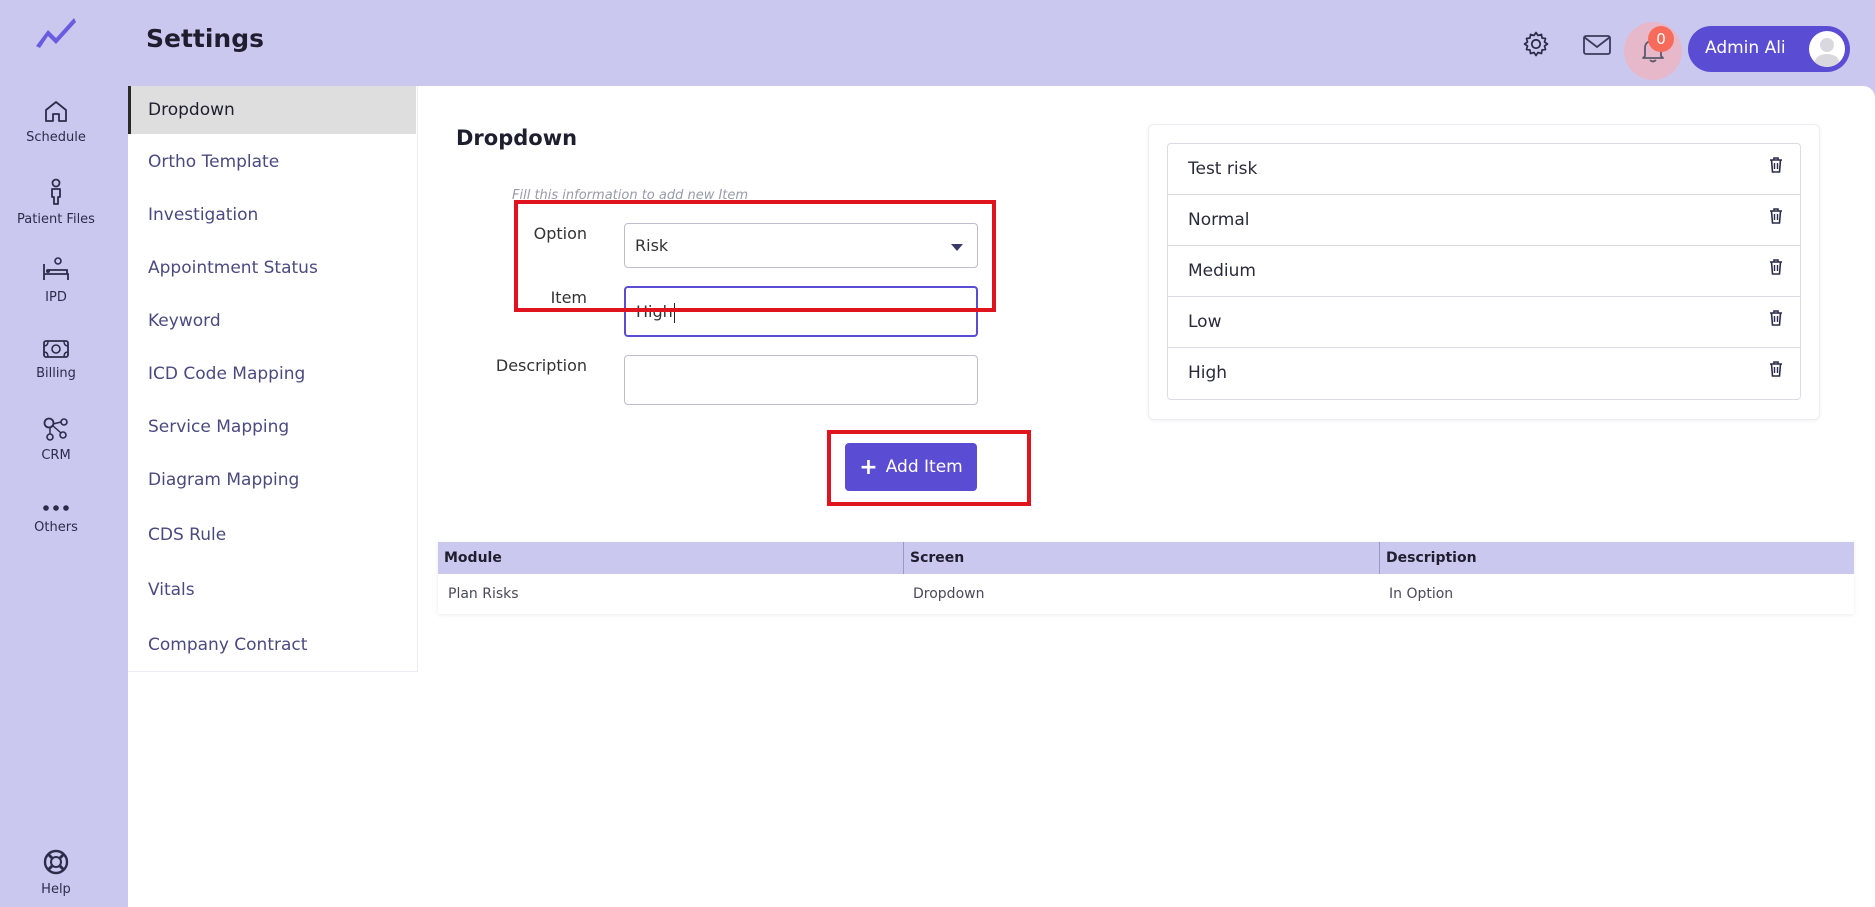 This screenshot has width=1875, height=907. I want to click on avatar, so click(1827, 49).